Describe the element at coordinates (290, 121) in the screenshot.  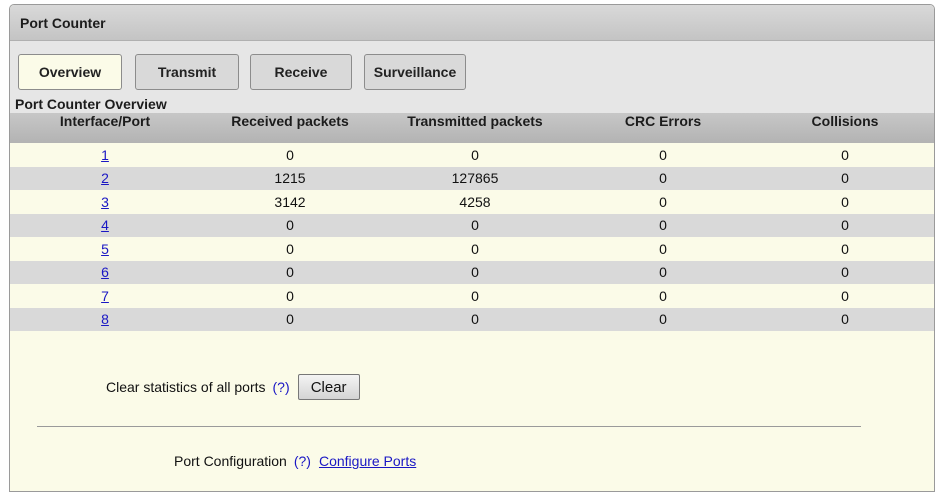
I see `column-header-received: Received packets` at that location.